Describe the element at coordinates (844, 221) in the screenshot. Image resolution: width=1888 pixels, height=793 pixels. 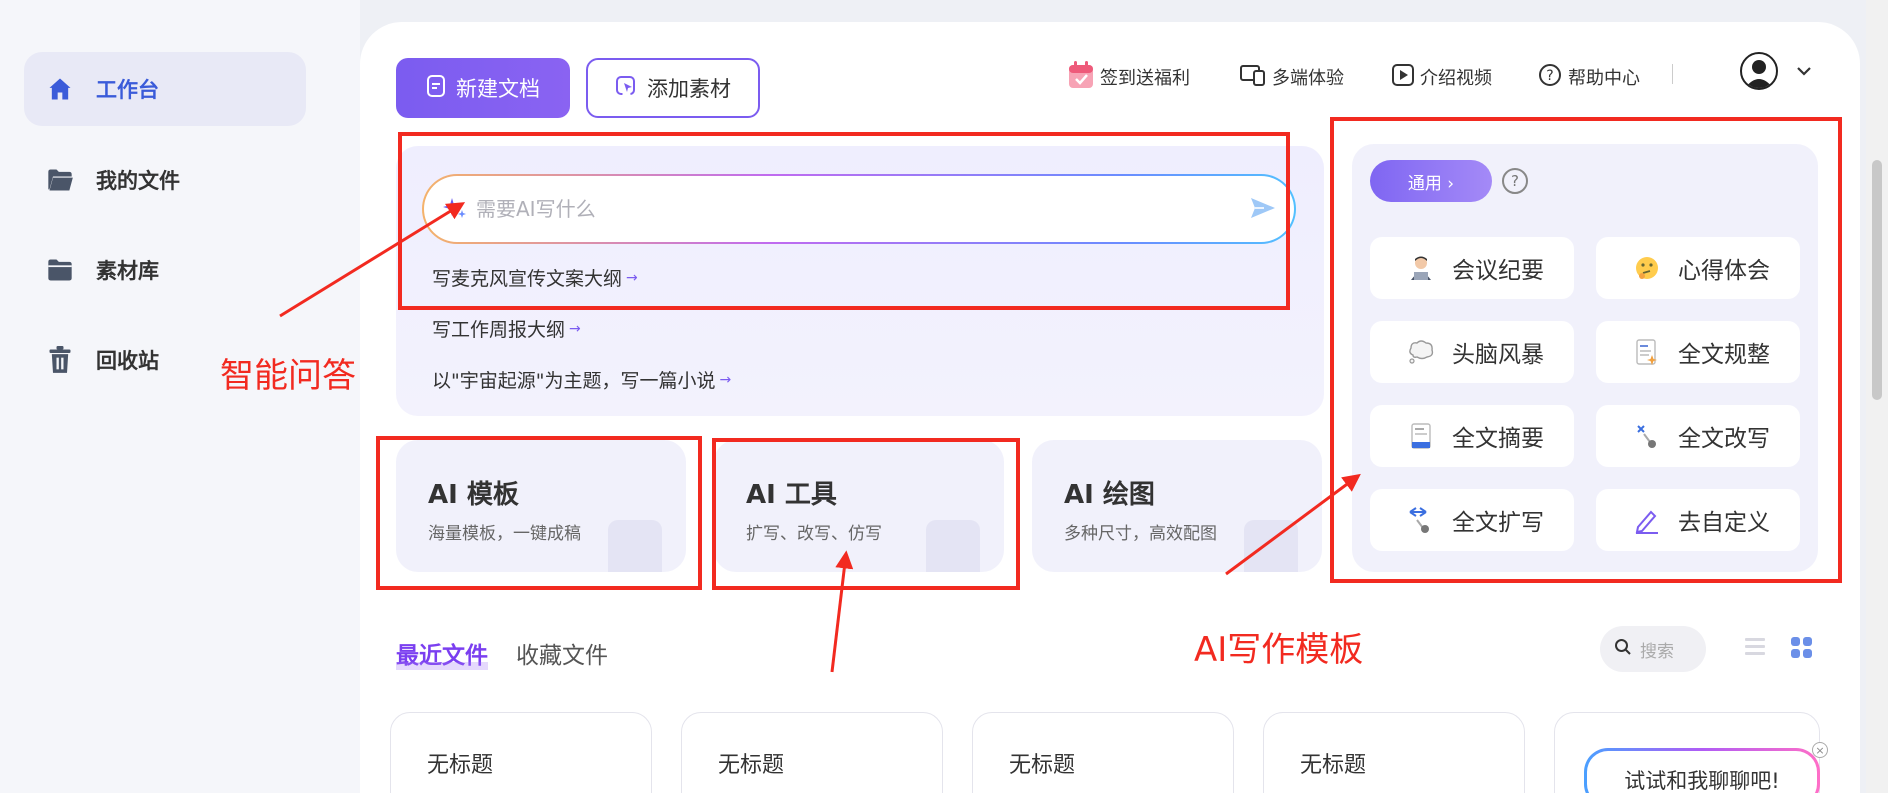
I see `annotation-box-smart-qa` at that location.